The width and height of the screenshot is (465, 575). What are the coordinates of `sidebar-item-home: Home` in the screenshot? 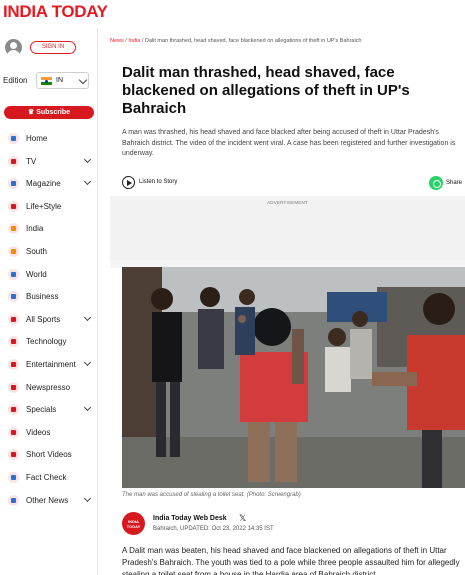 It's located at (49, 140).